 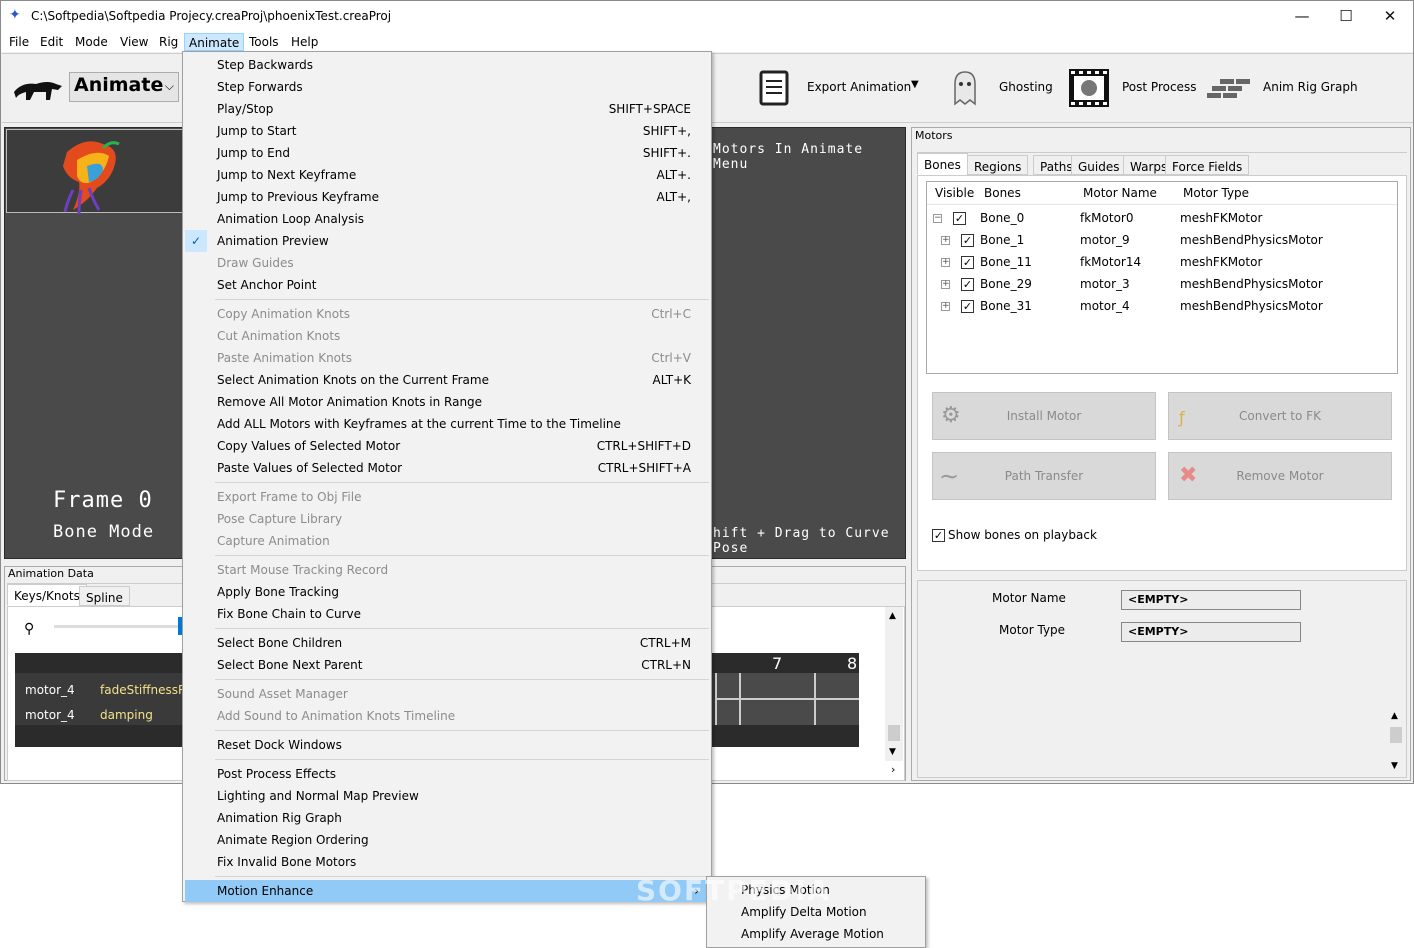 I want to click on menu-item-jump-to-next-keyframe: Jump to Next Keyframe ALT+., so click(x=447, y=175).